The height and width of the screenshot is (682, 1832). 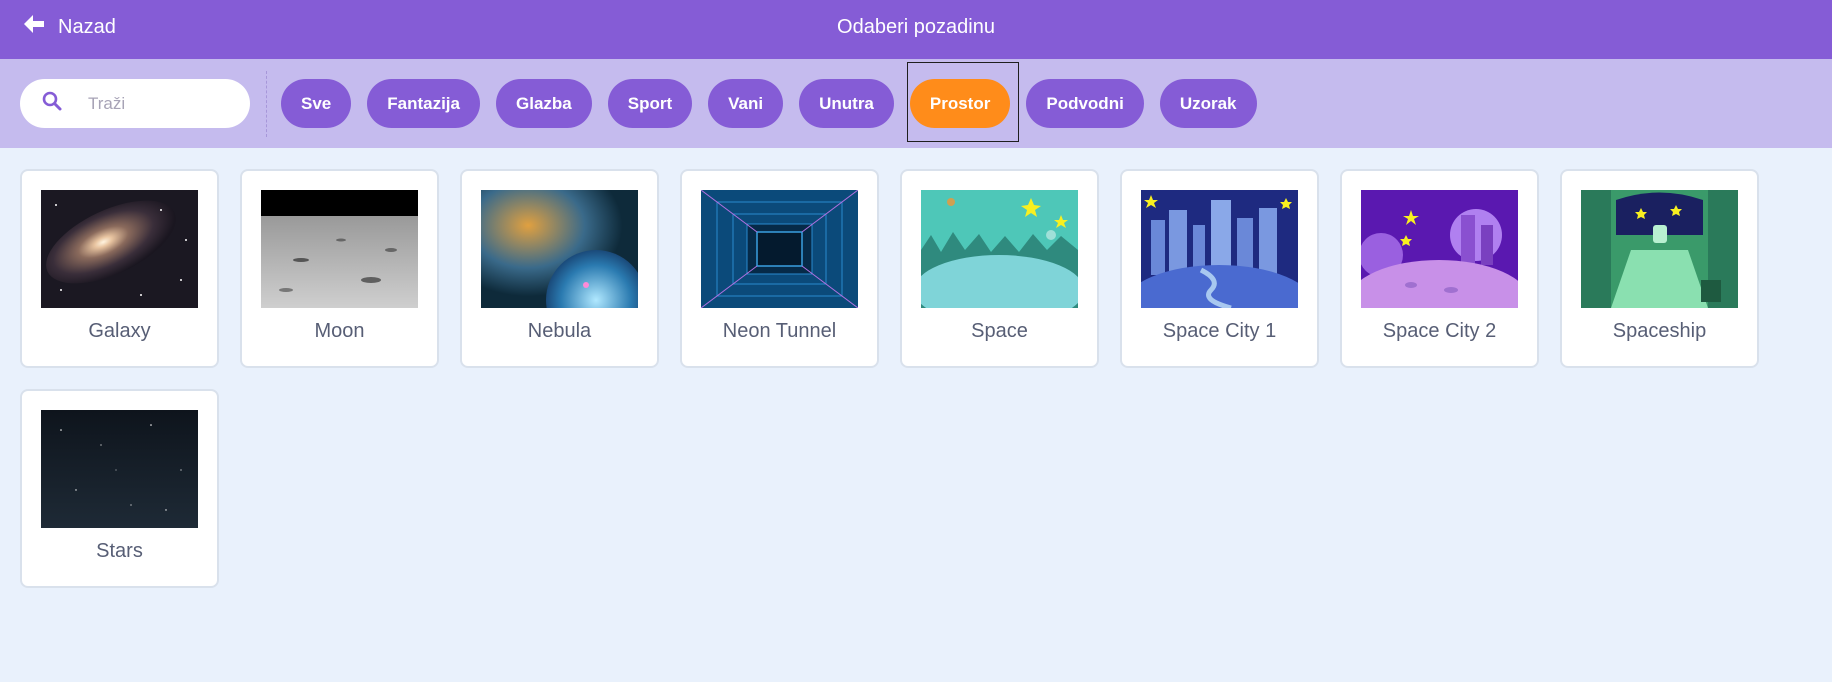 I want to click on backdrop-card-space-city-2: Space City 2, so click(x=1439, y=268).